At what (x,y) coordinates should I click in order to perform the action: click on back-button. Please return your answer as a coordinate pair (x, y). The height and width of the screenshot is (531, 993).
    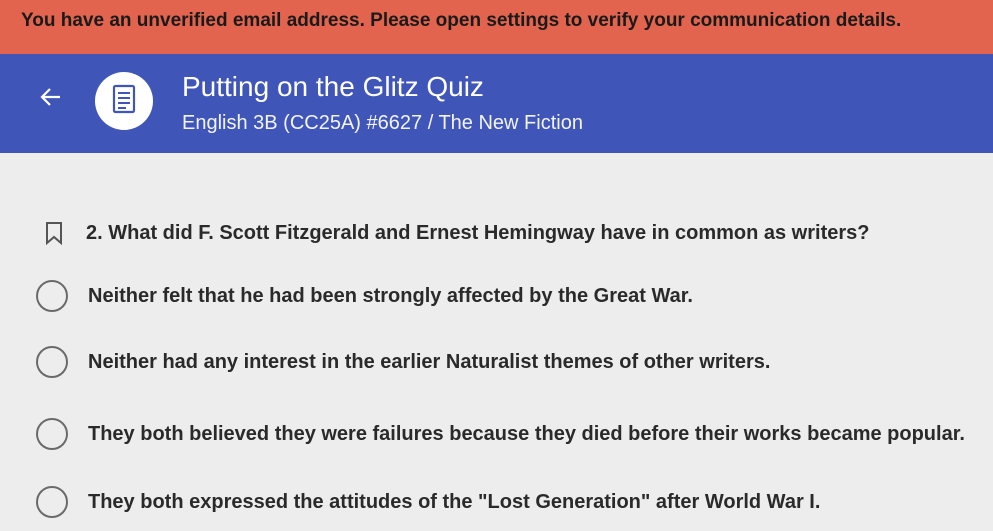
    Looking at the image, I should click on (51, 99).